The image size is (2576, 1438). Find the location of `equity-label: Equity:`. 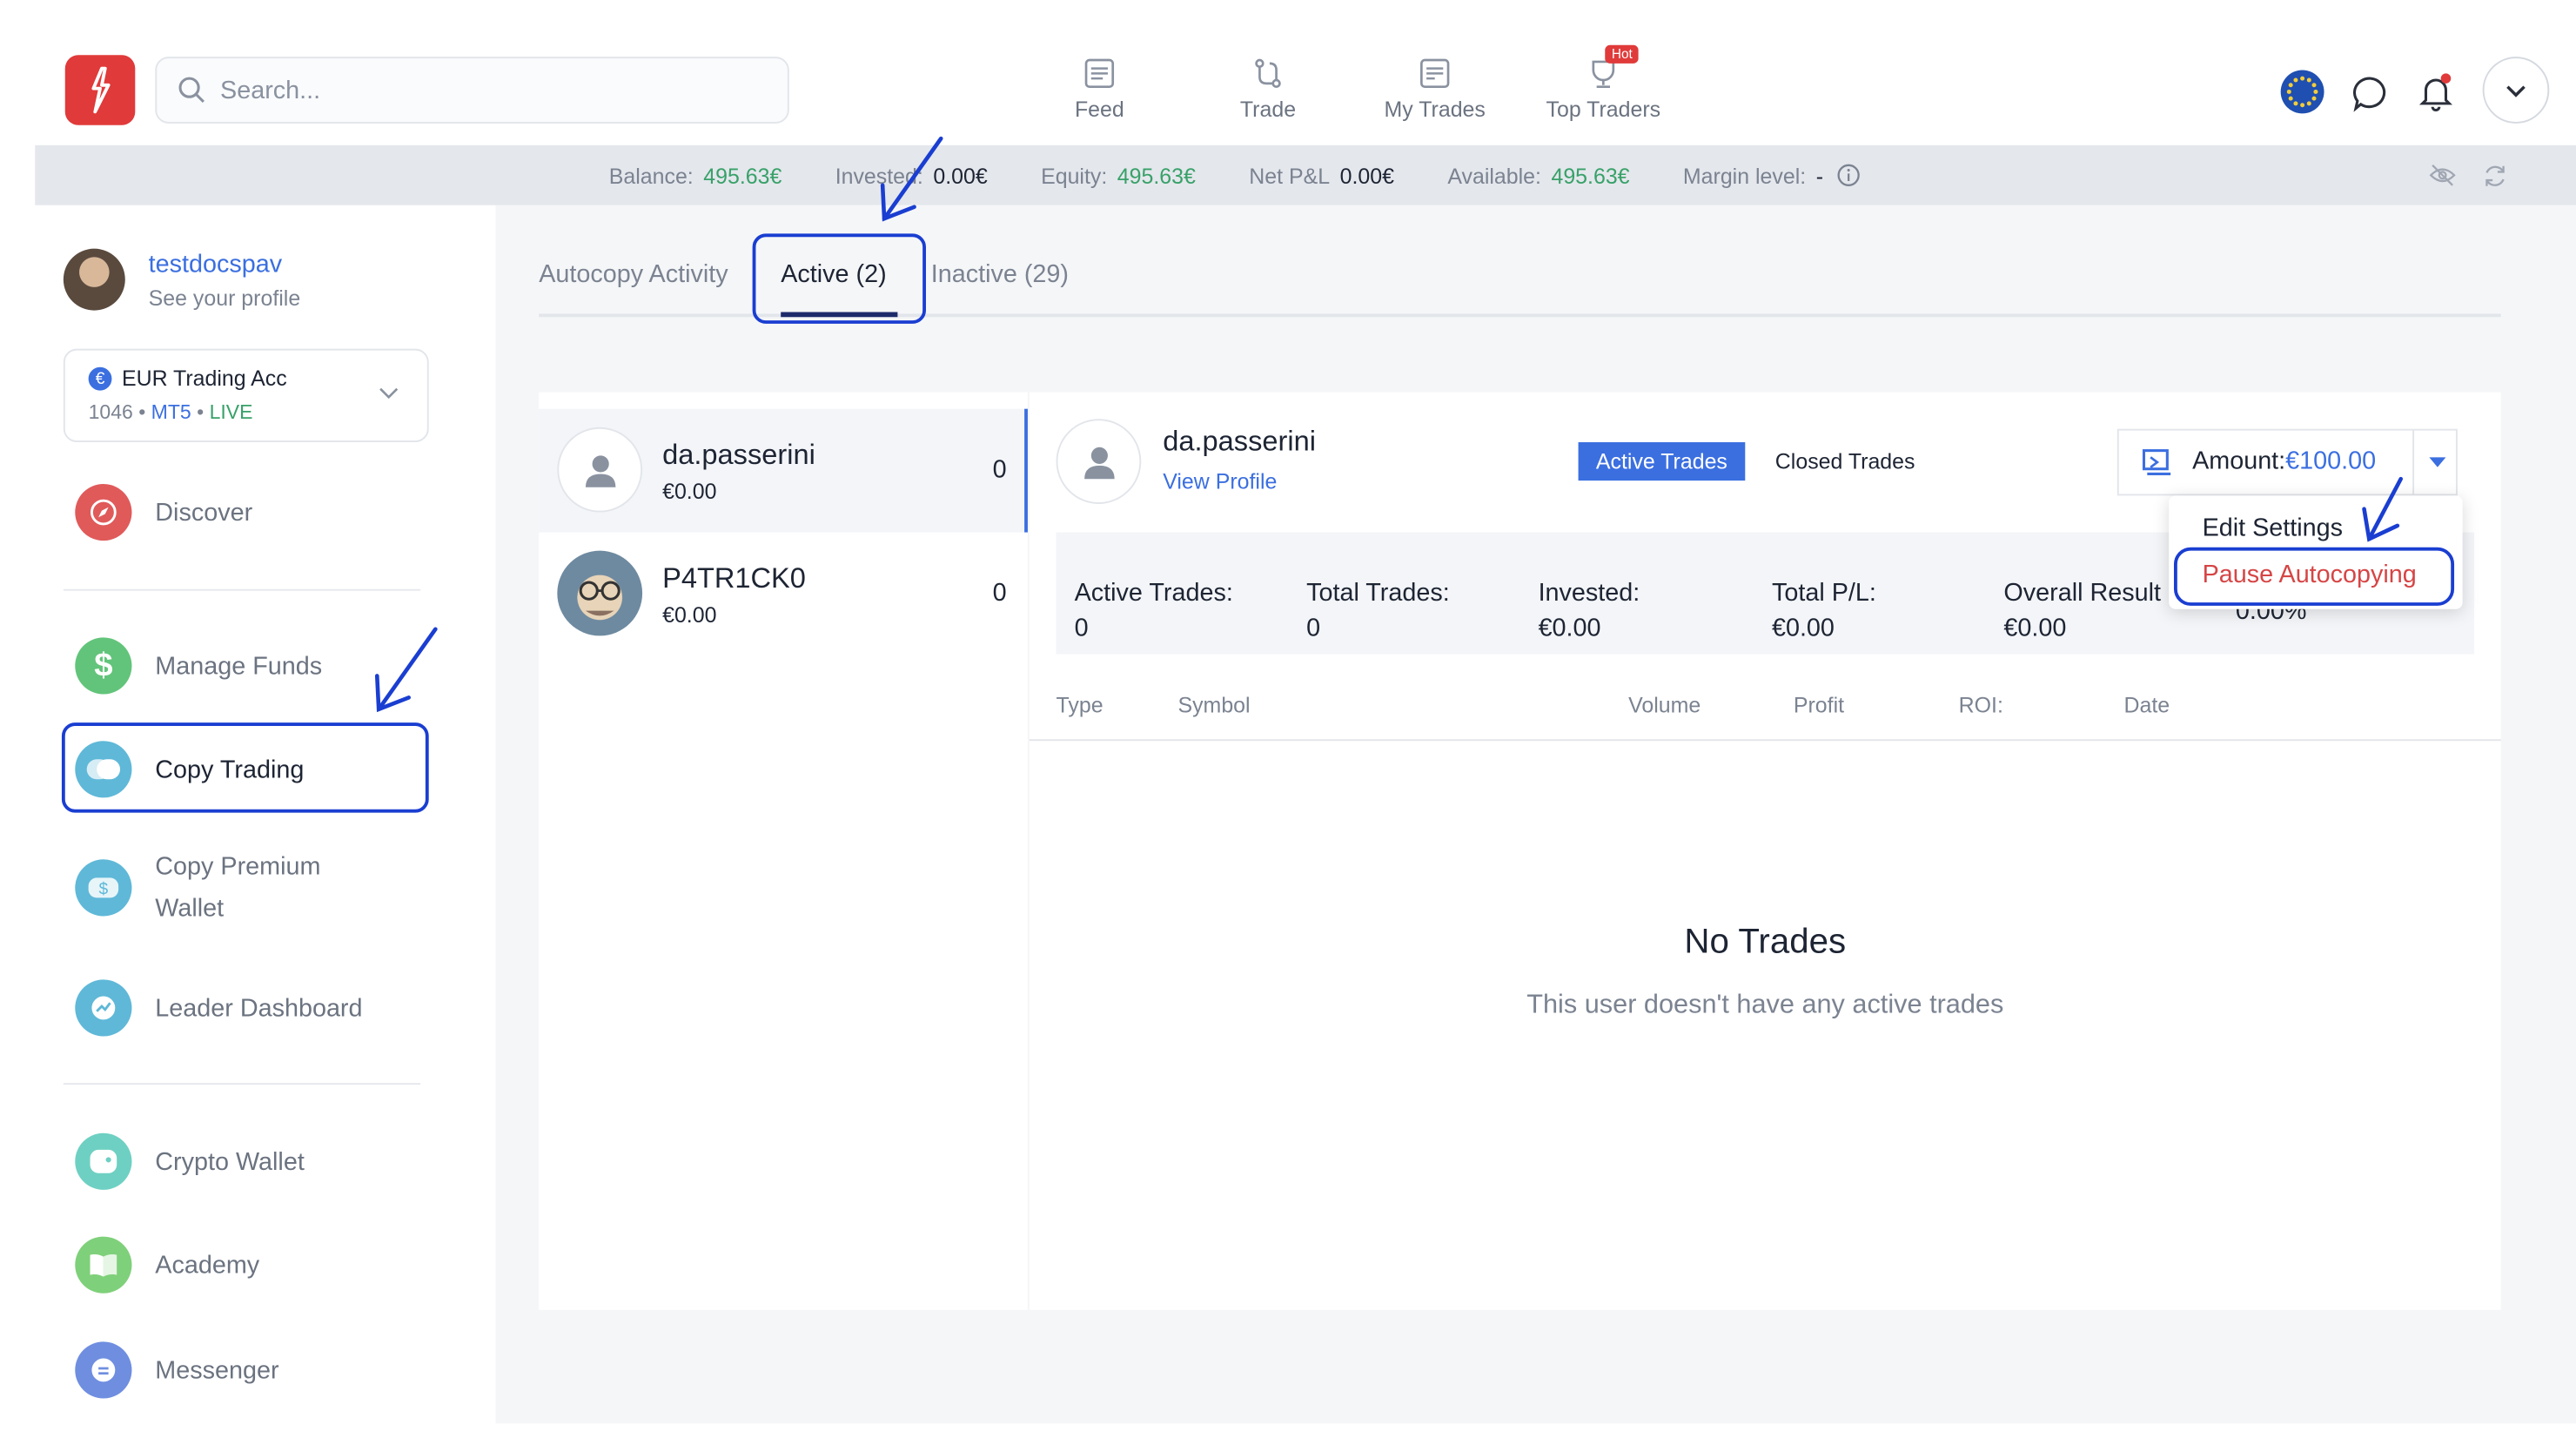

equity-label: Equity: is located at coordinates (1074, 175).